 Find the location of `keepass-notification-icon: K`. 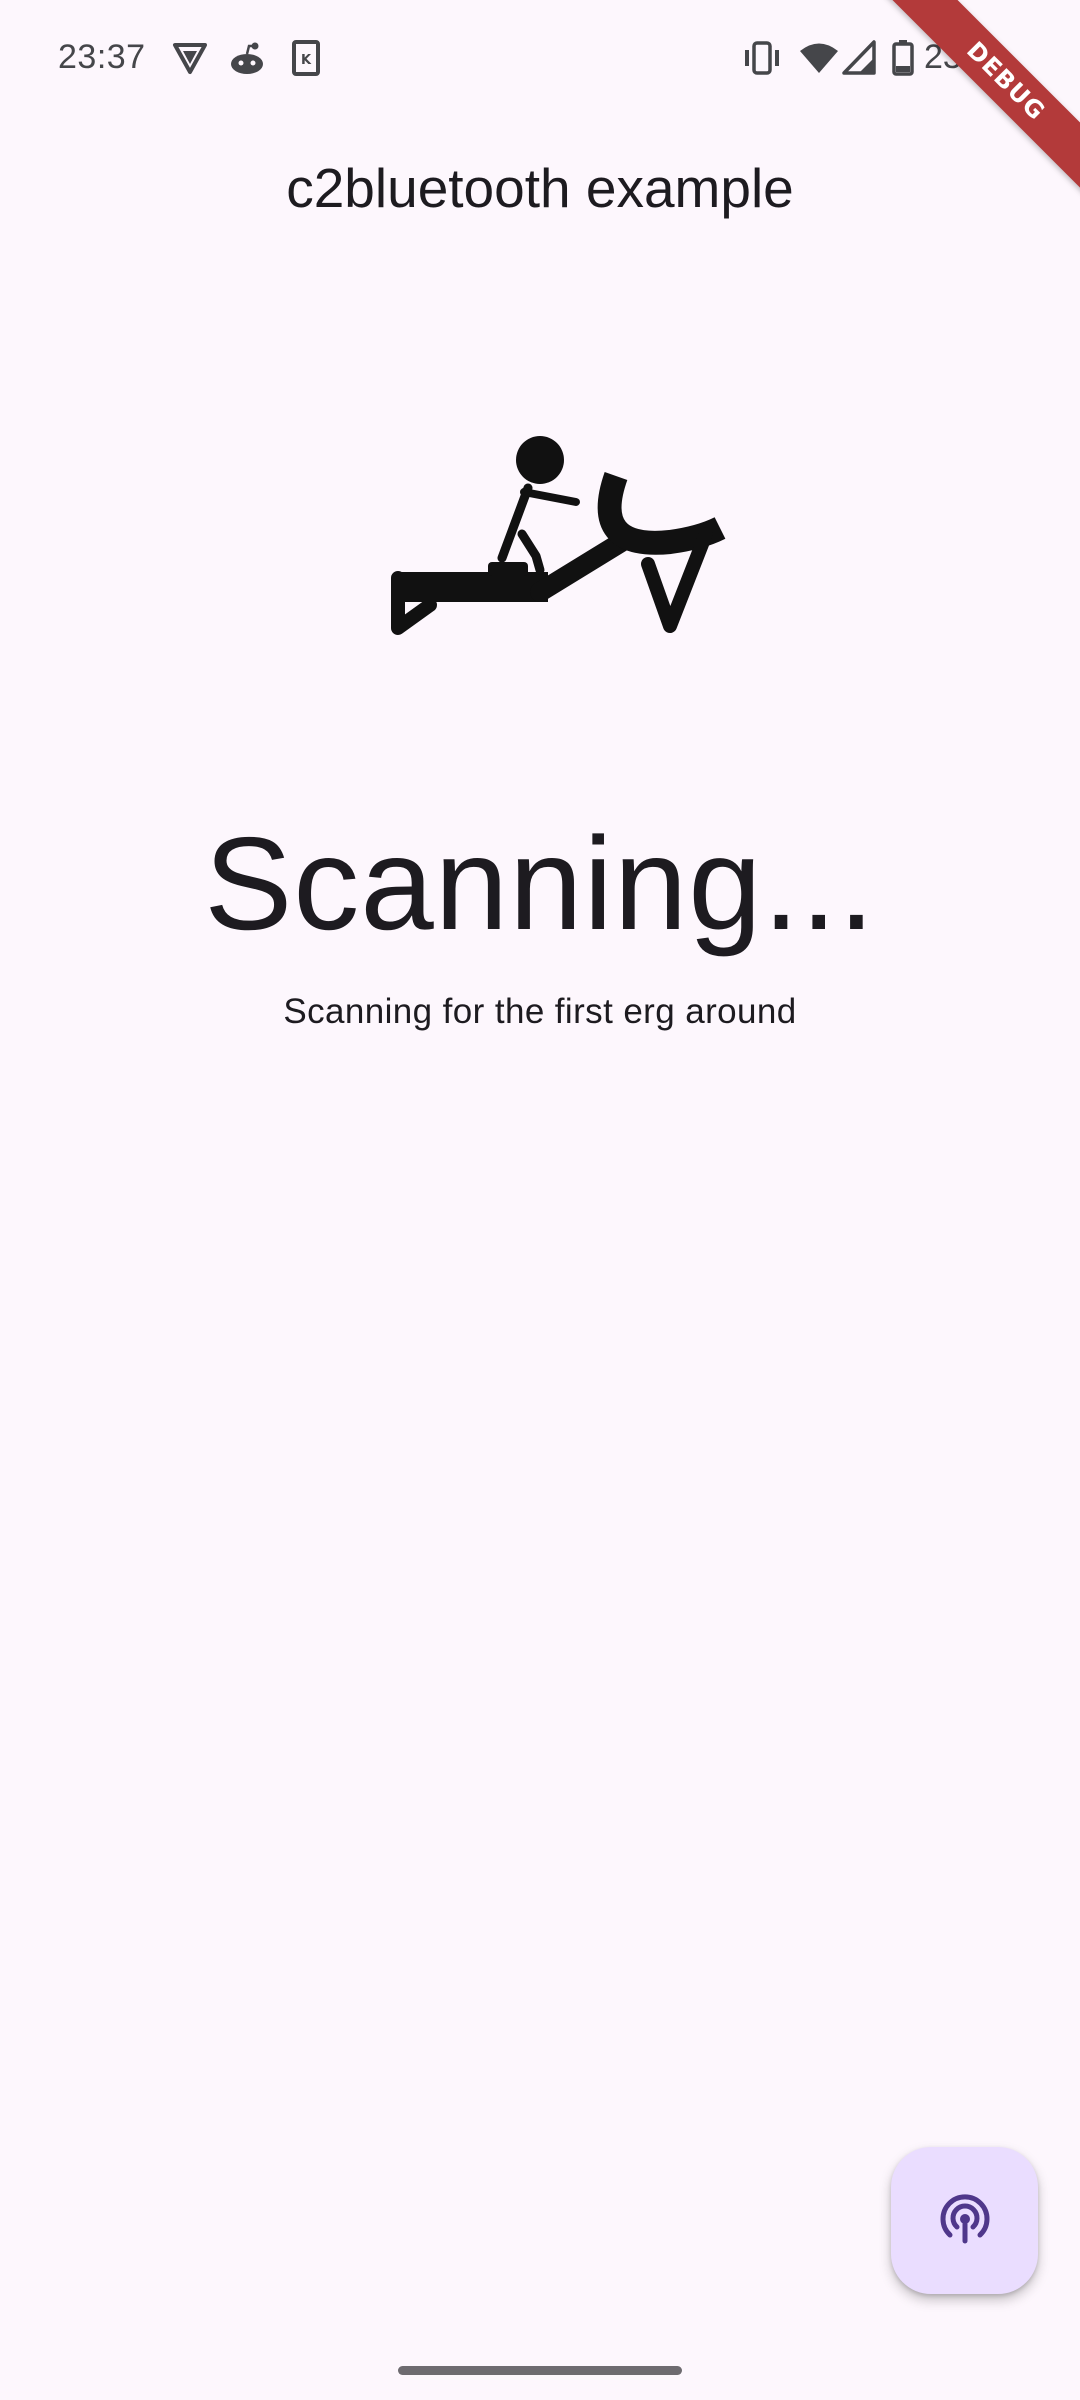

keepass-notification-icon: K is located at coordinates (306, 58).